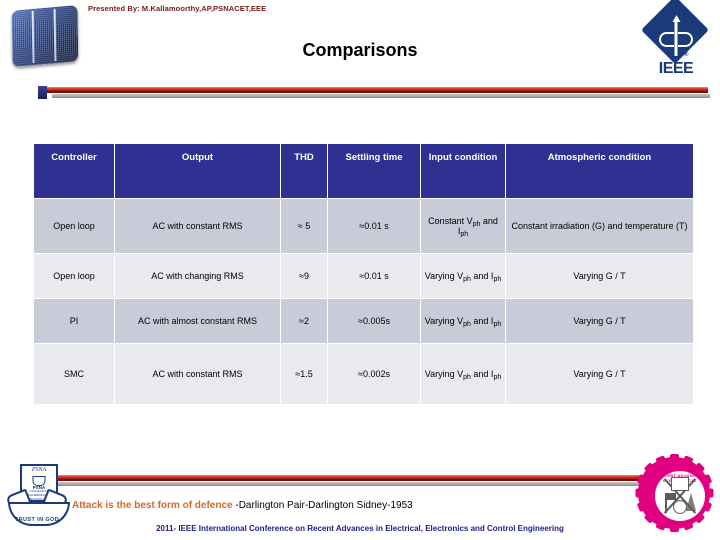 Image resolution: width=720 pixels, height=540 pixels. I want to click on cell-input-condition: Constant Vph and Iph, so click(463, 226).